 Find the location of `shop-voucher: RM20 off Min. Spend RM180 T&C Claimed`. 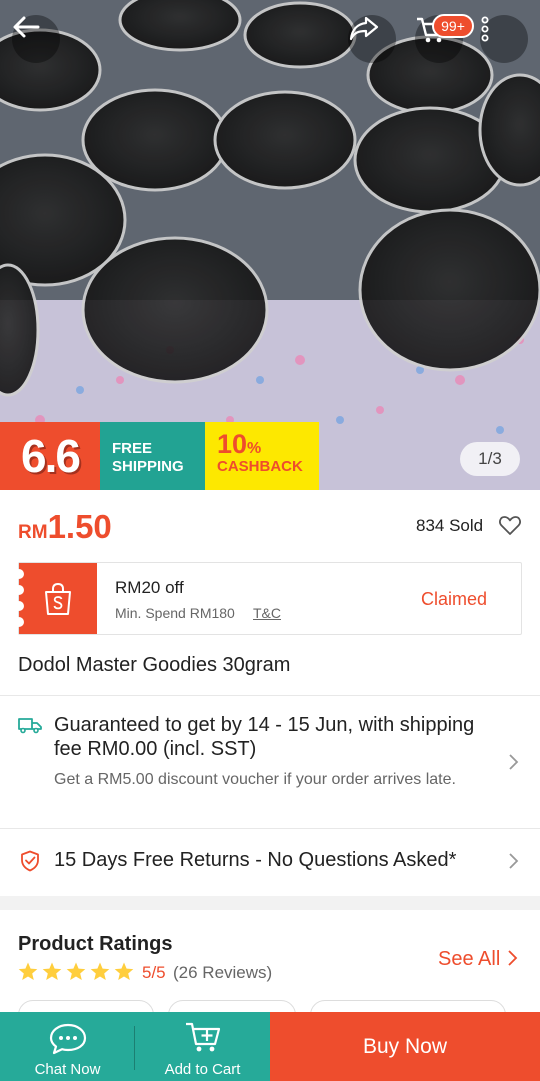

shop-voucher: RM20 off Min. Spend RM180 T&C Claimed is located at coordinates (268, 598).